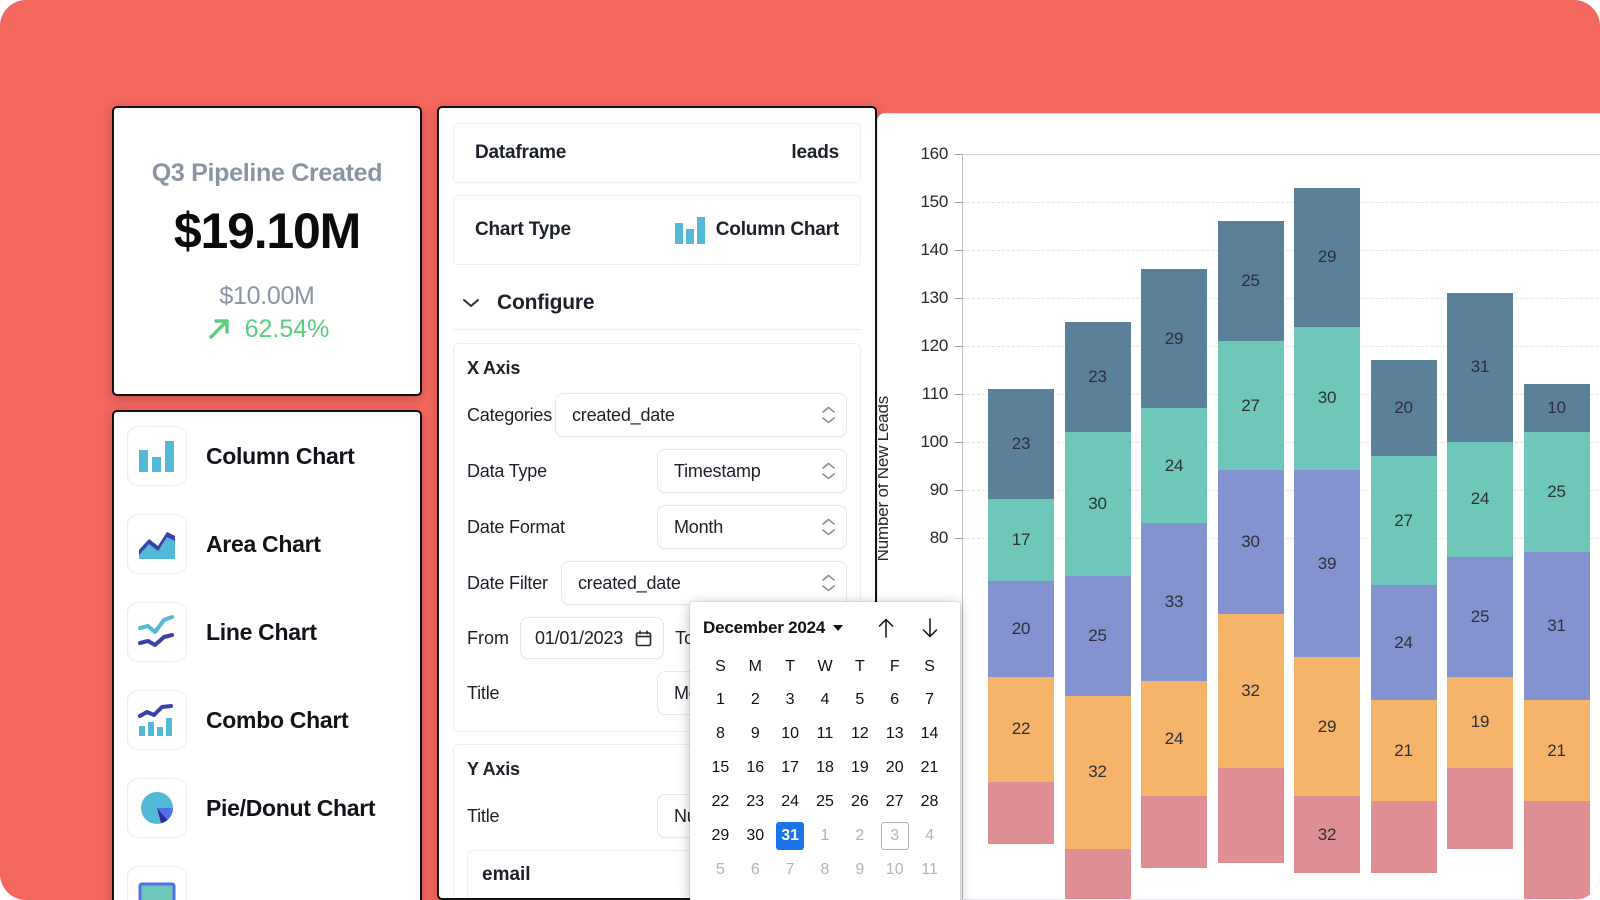  What do you see at coordinates (859, 734) in the screenshot?
I see `date-picker-day: 12` at bounding box center [859, 734].